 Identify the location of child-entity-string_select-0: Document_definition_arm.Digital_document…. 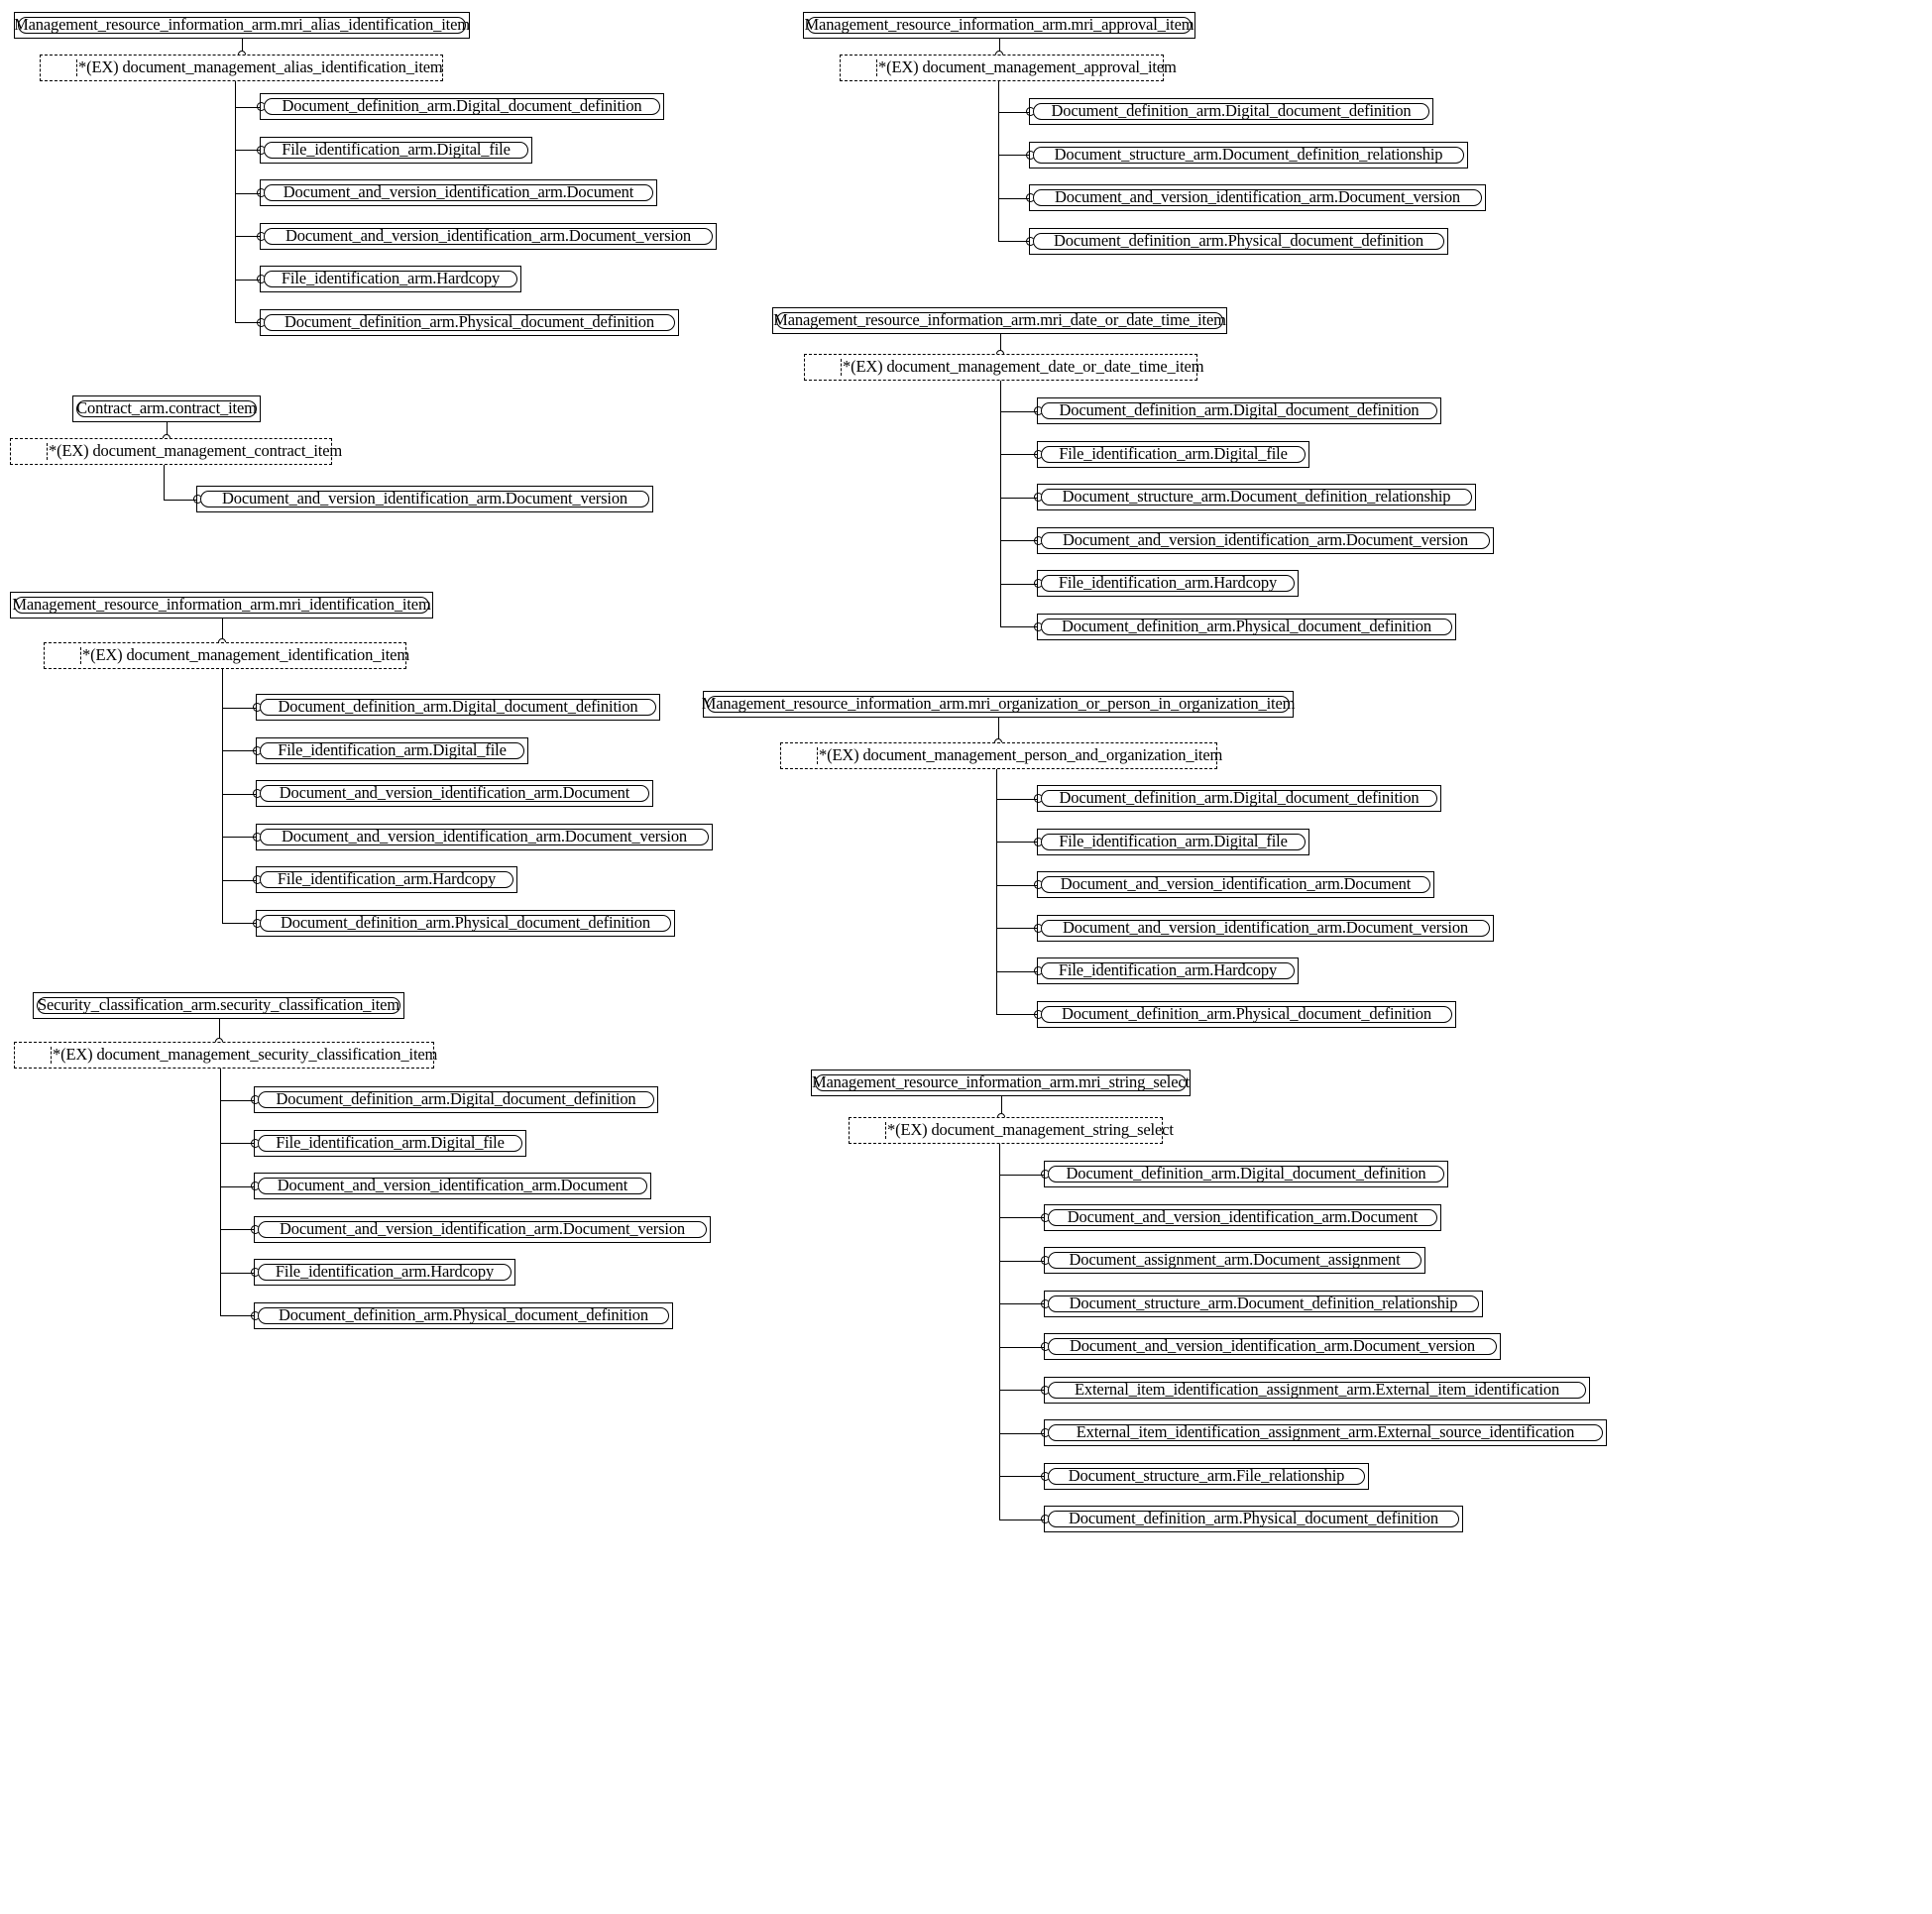
(1246, 1174).